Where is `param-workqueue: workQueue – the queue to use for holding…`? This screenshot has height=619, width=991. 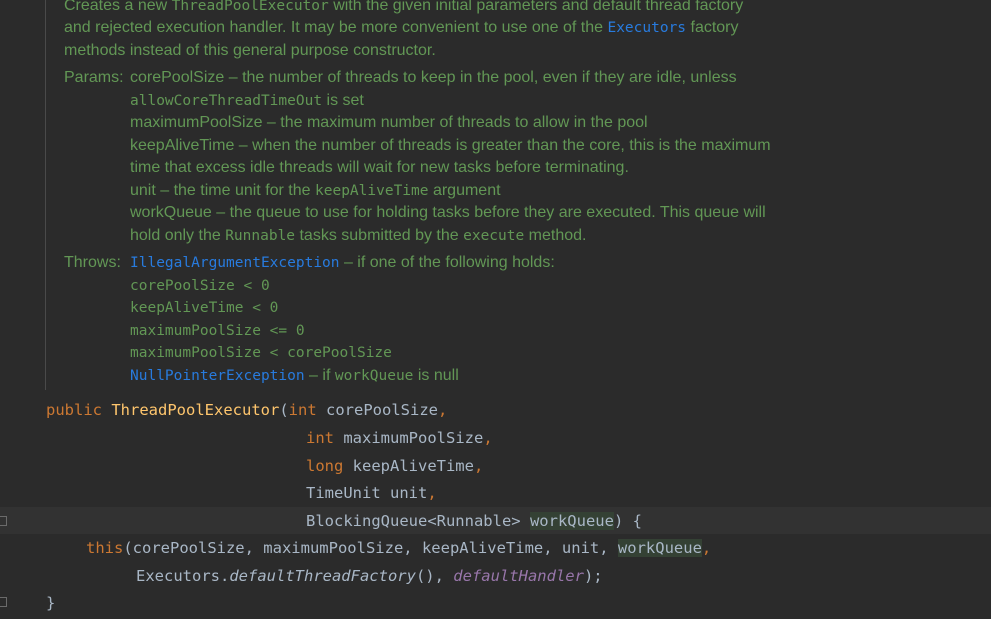
param-workqueue: workQueue – the queue to use for holding… is located at coordinates (448, 212).